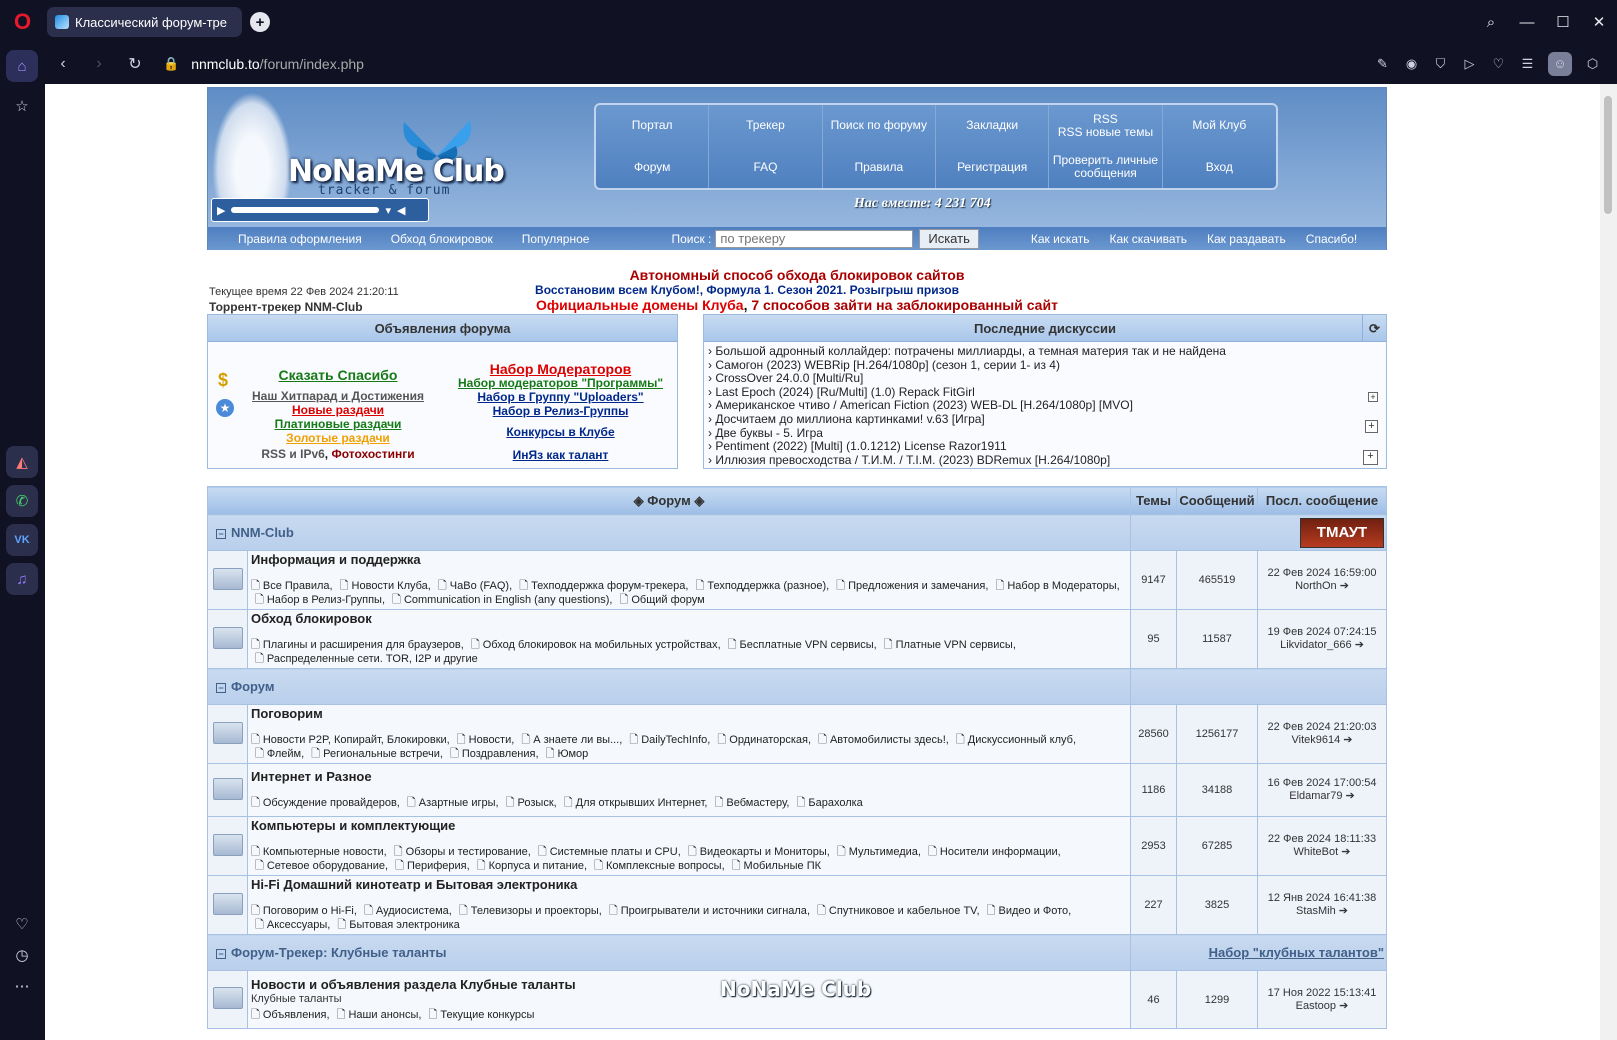 This screenshot has width=1617, height=1040. What do you see at coordinates (760, 586) in the screenshot?
I see `subforum-link: Техподдержка (разное)` at bounding box center [760, 586].